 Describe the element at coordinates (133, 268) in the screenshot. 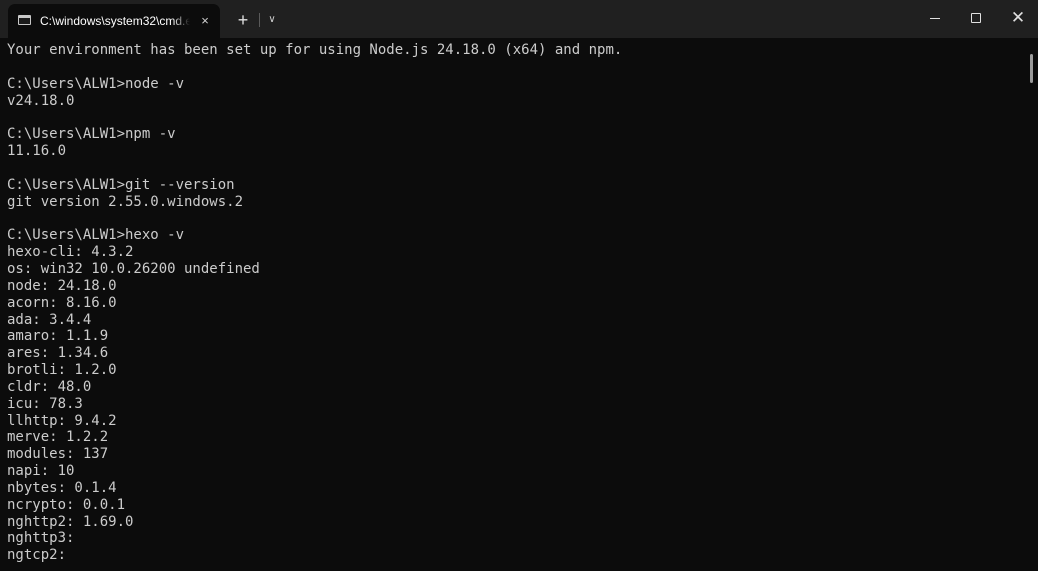

I see `console-line: os: win32 10.0.26200 undefined` at that location.